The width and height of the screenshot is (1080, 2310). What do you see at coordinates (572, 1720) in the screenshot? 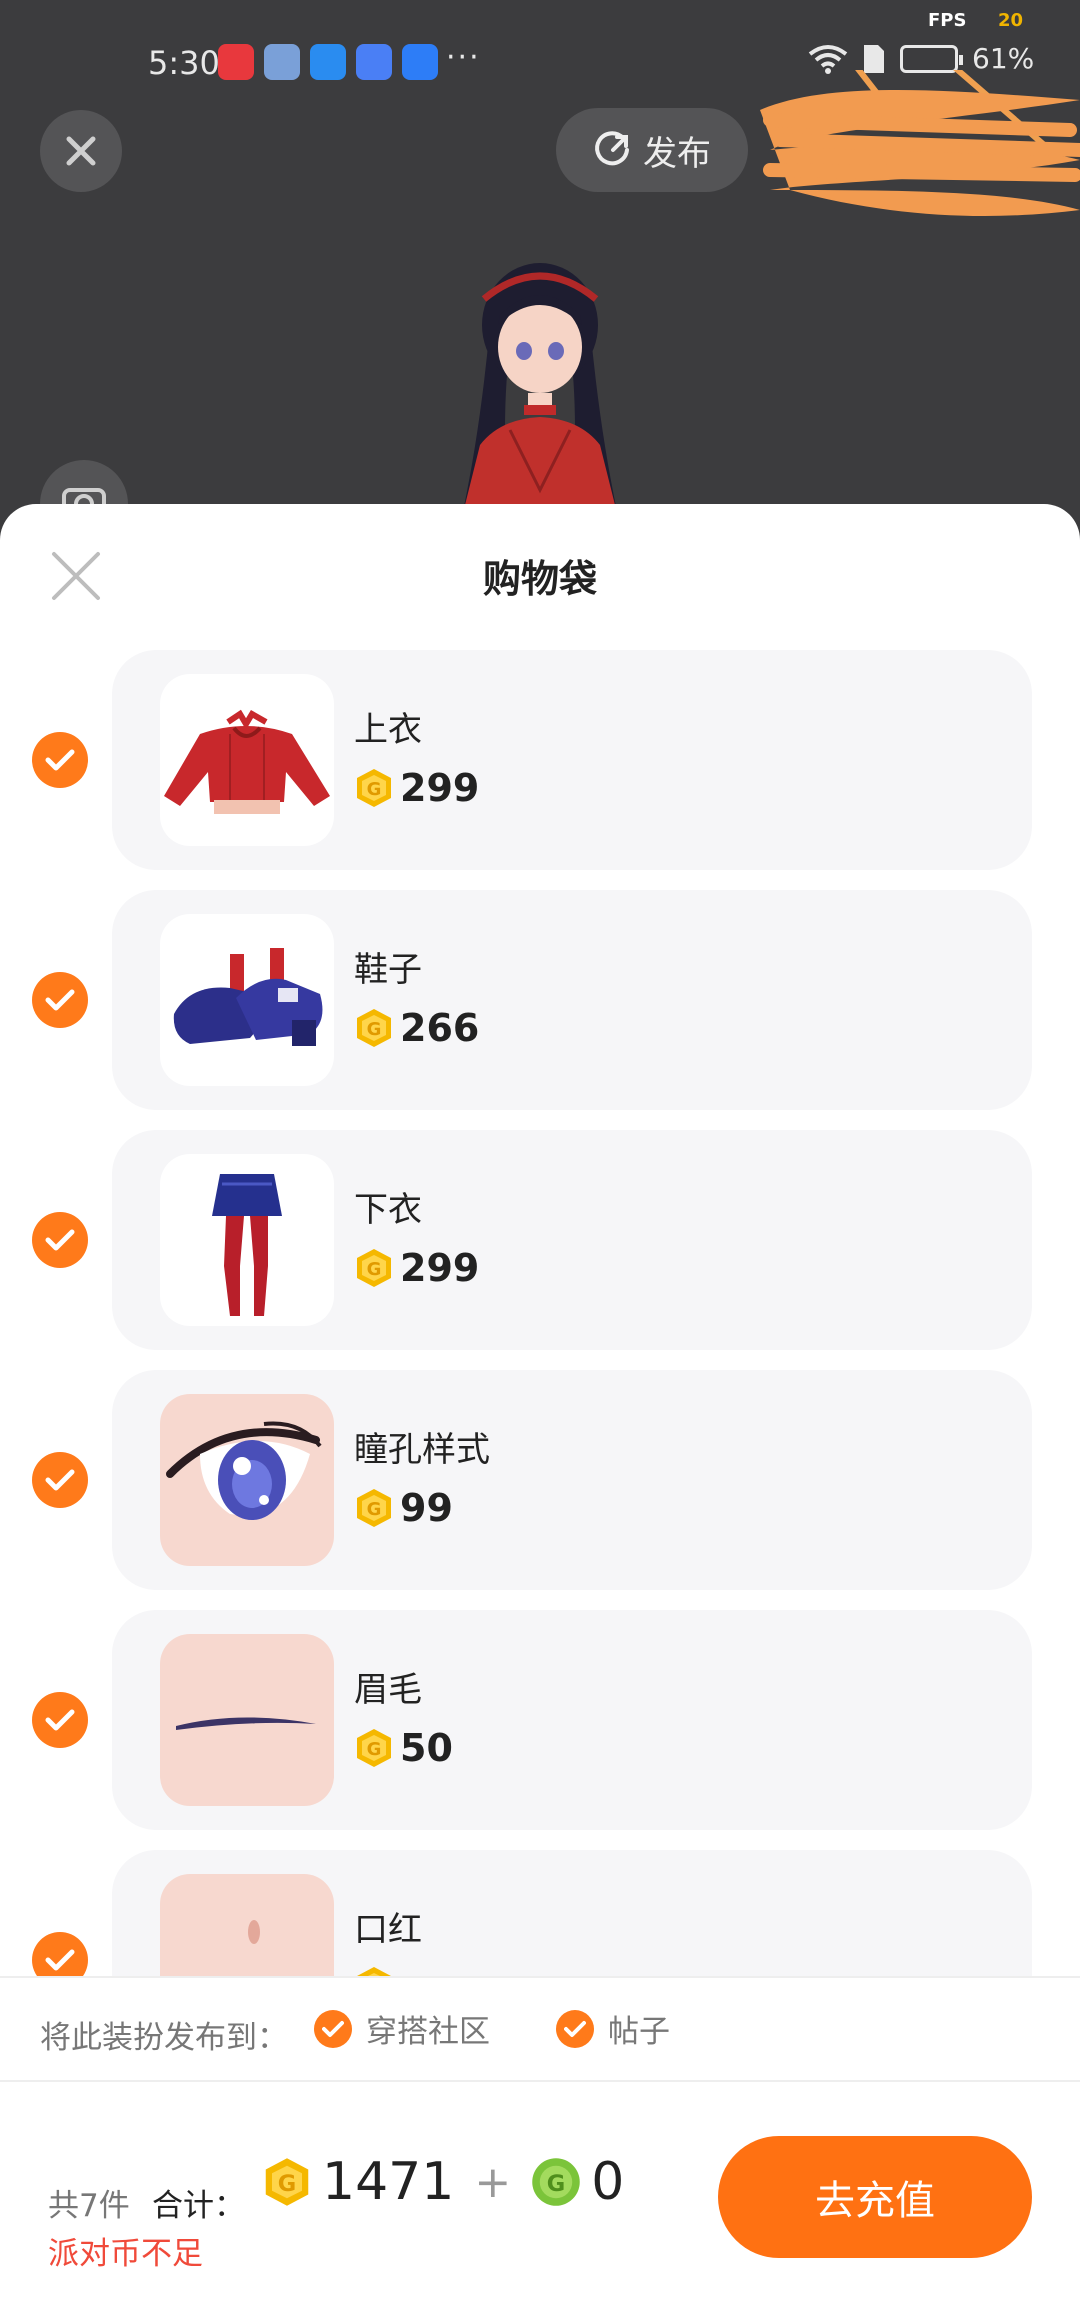
I see `item-card: 眉毛 G 50` at bounding box center [572, 1720].